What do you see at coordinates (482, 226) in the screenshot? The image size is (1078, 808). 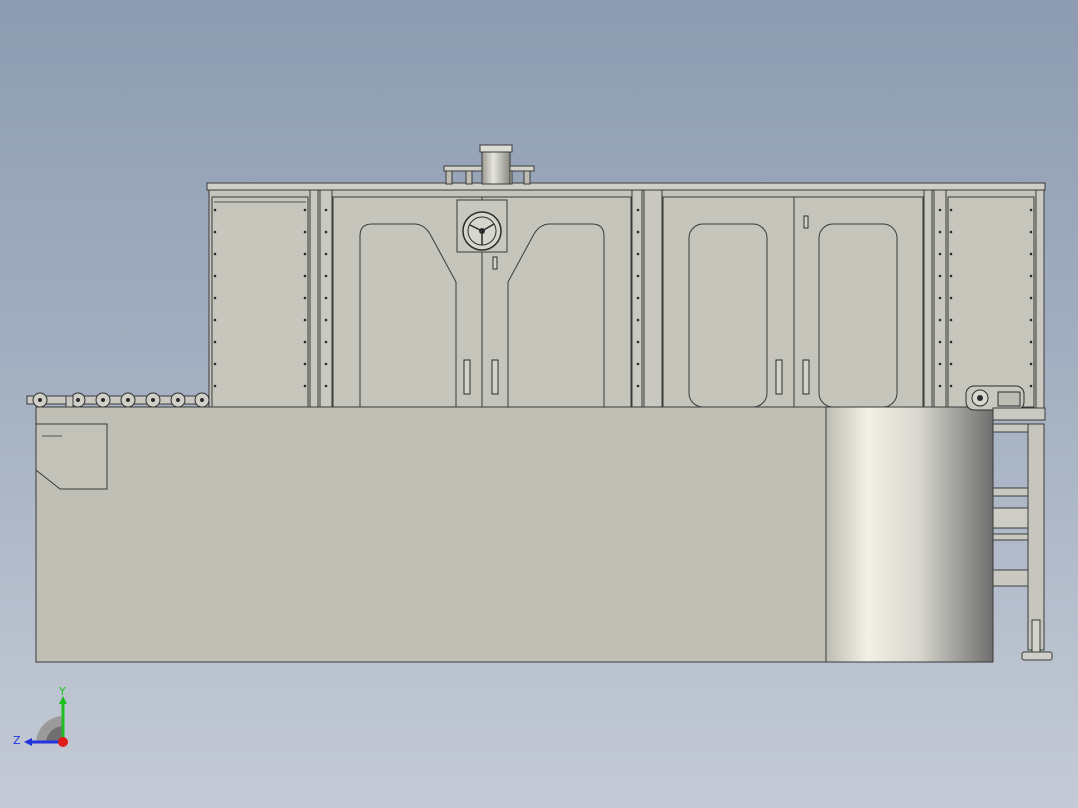 I see `fan-dial-icon` at bounding box center [482, 226].